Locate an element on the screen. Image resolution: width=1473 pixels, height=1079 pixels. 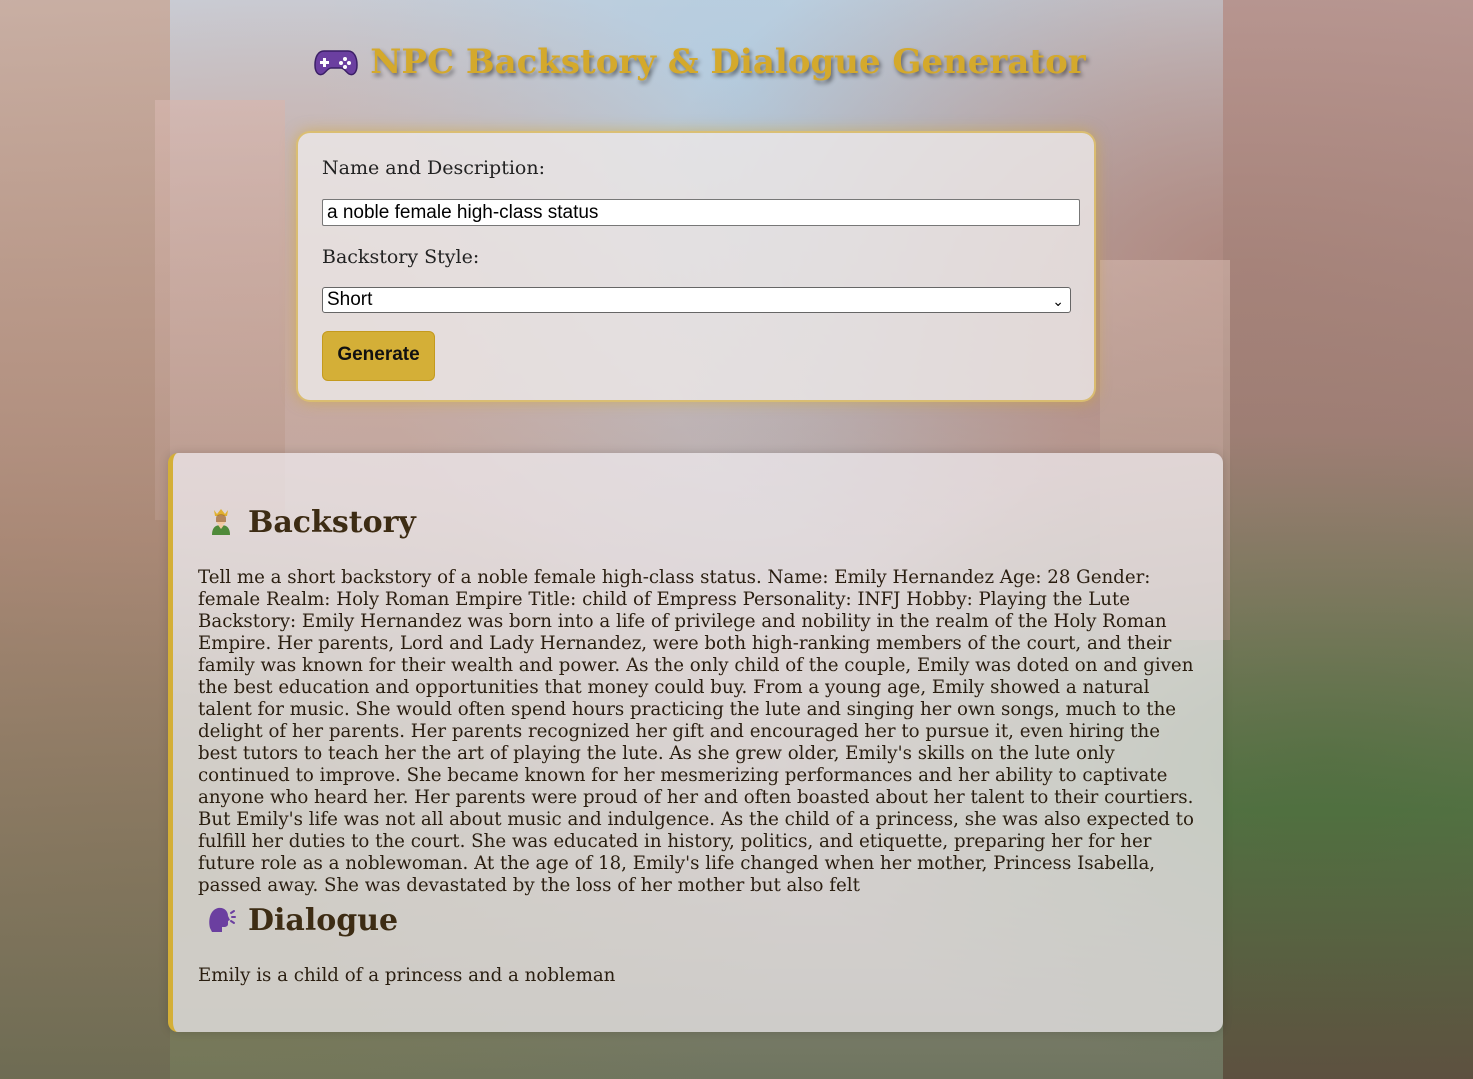
backstory-style-select: Short ⌄ is located at coordinates (696, 300).